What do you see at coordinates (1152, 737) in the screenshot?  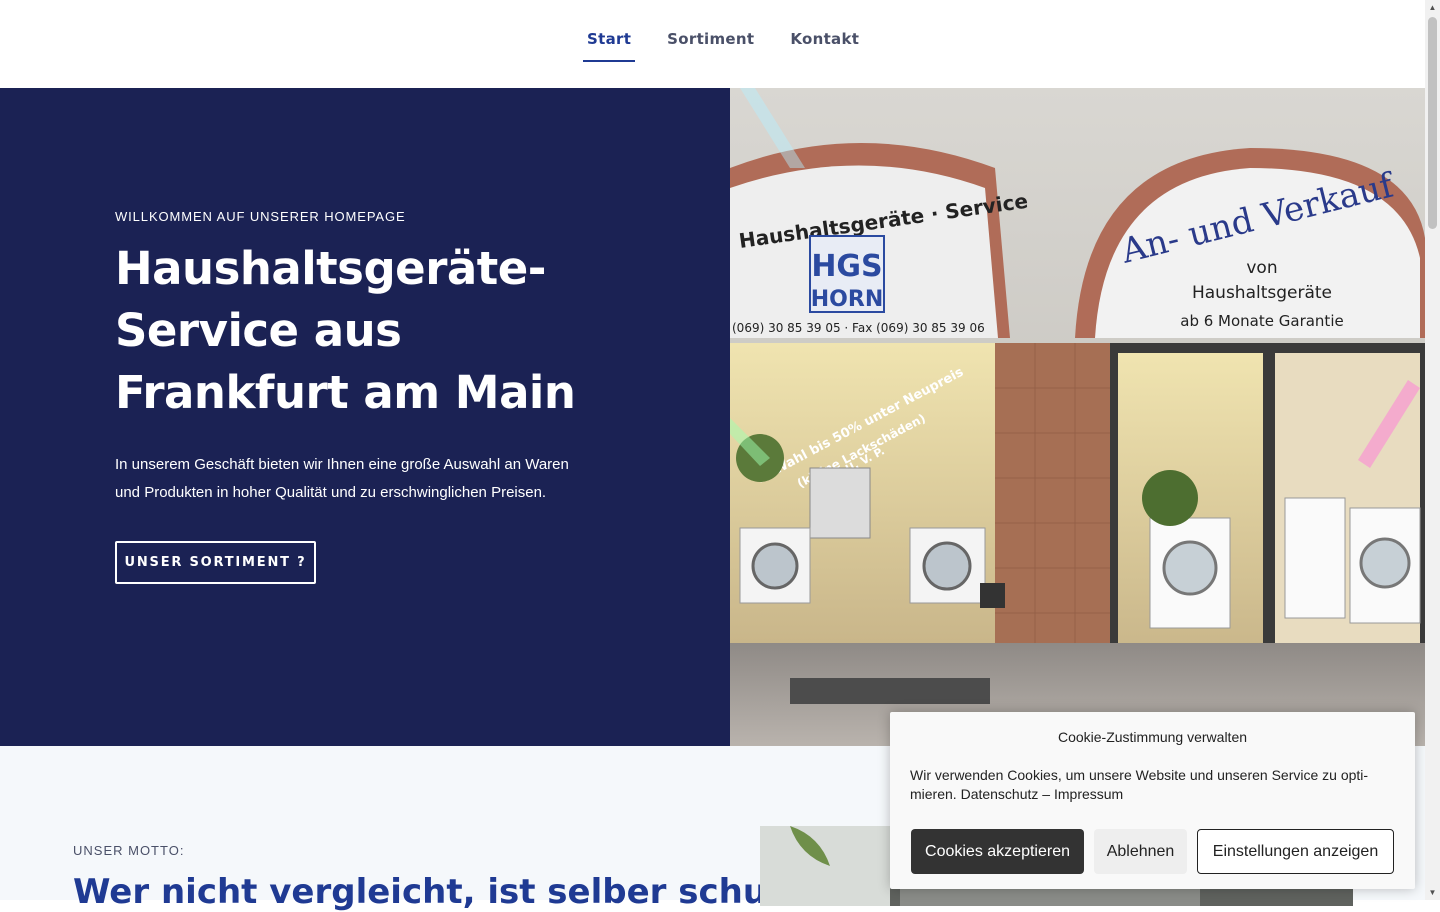 I see `cookie-title: Cookie-Zustimmung verwalten` at bounding box center [1152, 737].